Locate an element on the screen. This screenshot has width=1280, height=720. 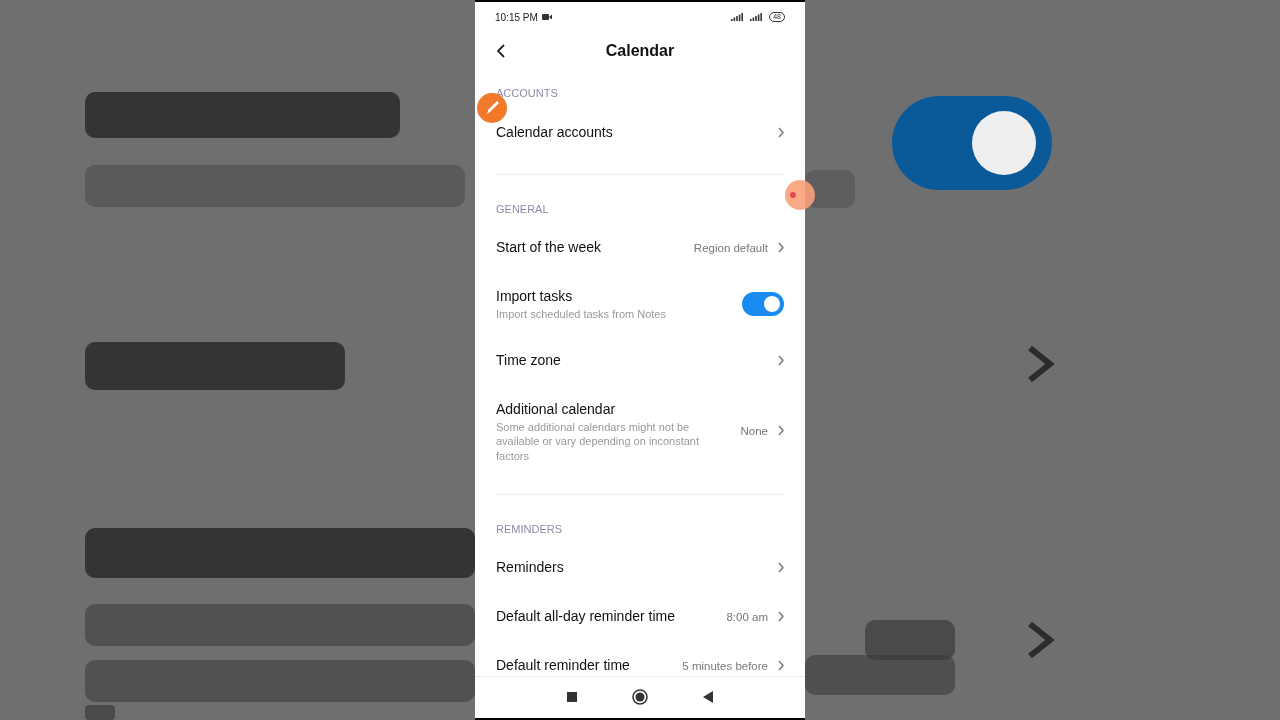
row-value: 5 minutes before is located at coordinates (725, 665).